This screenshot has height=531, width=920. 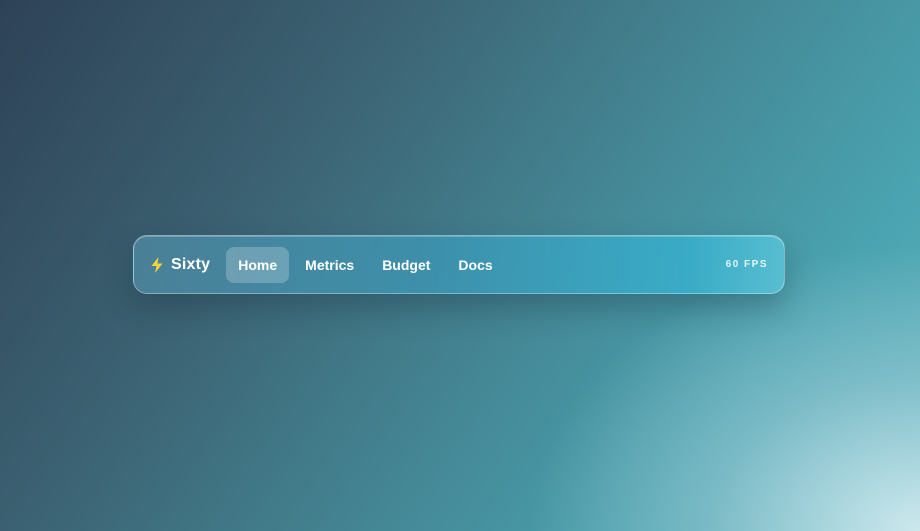 What do you see at coordinates (191, 264) in the screenshot?
I see `brand-name: Sixty` at bounding box center [191, 264].